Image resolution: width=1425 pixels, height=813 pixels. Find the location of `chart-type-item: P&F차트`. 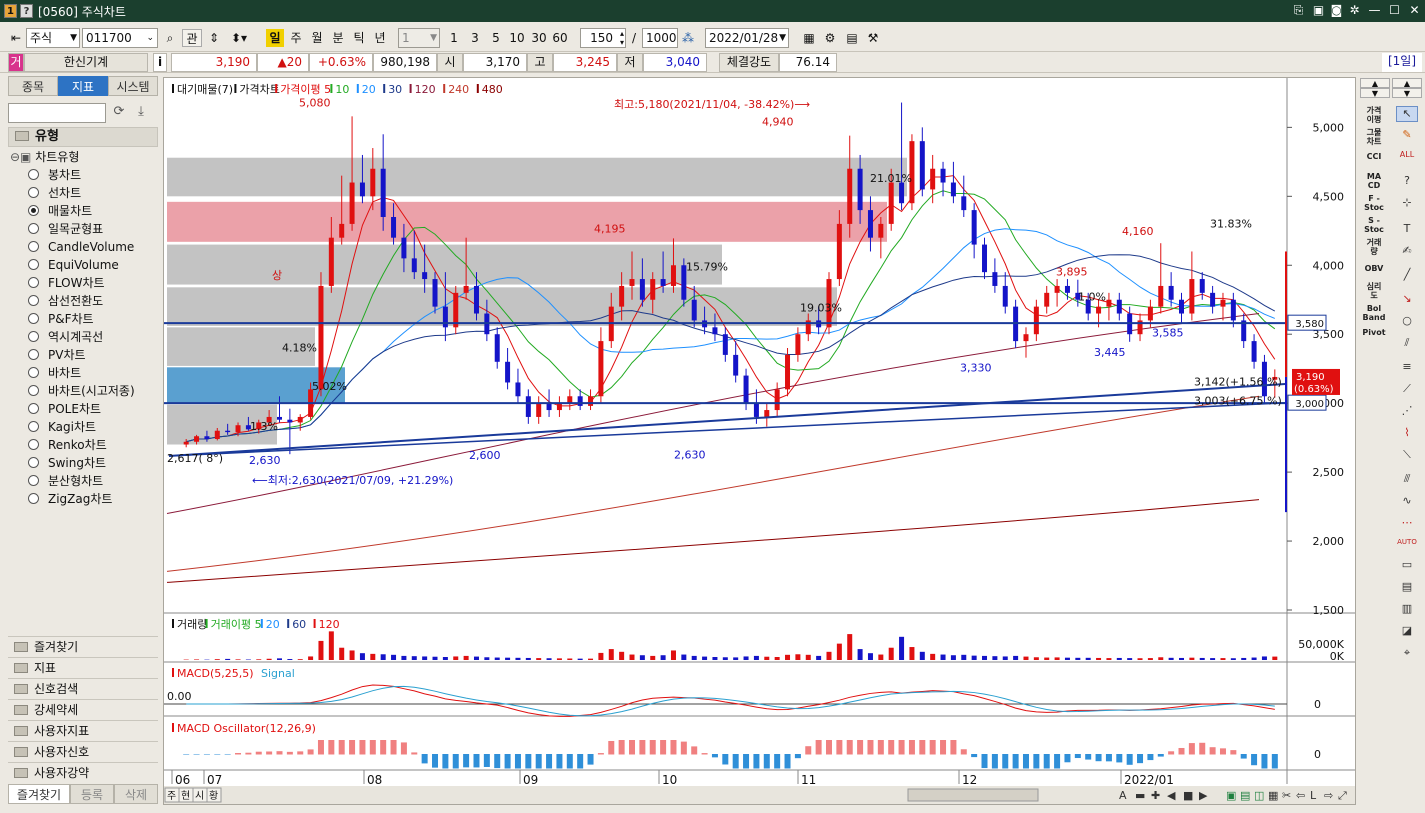

chart-type-item: P&F차트 is located at coordinates (61, 319).